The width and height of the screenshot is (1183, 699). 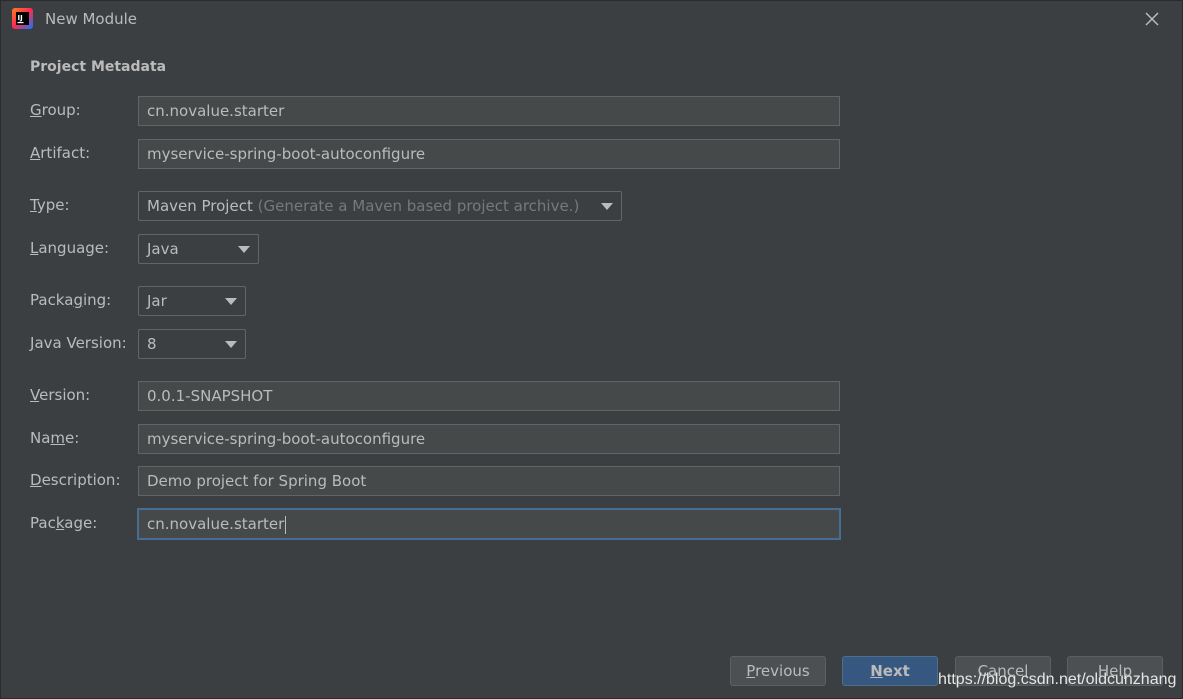 I want to click on watermark-text: https://blog.csdn.net/oldcunzhang, so click(x=1057, y=679).